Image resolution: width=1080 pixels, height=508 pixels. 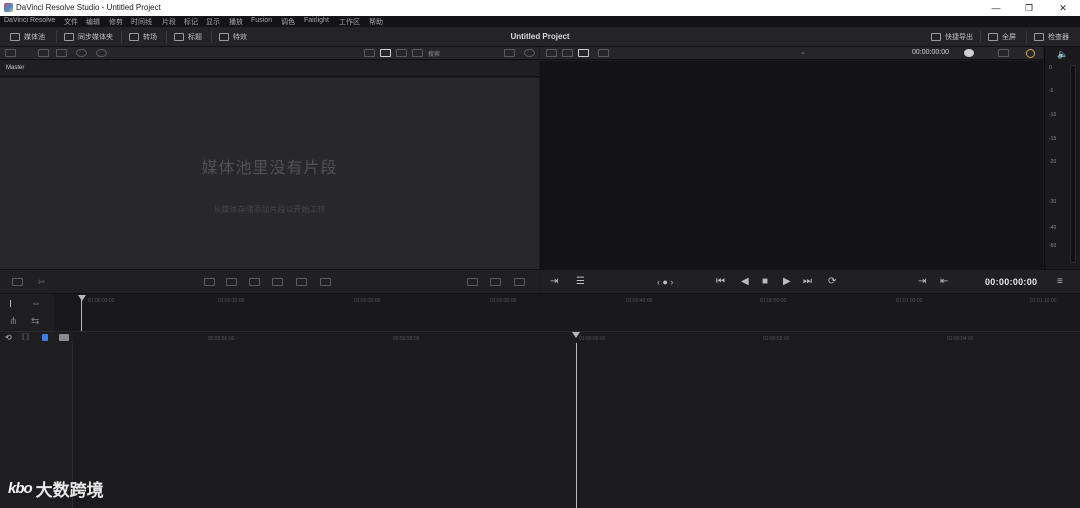 What do you see at coordinates (791, 53) in the screenshot?
I see `viewer-toolbar: ⌄ 00:00:00:00` at bounding box center [791, 53].